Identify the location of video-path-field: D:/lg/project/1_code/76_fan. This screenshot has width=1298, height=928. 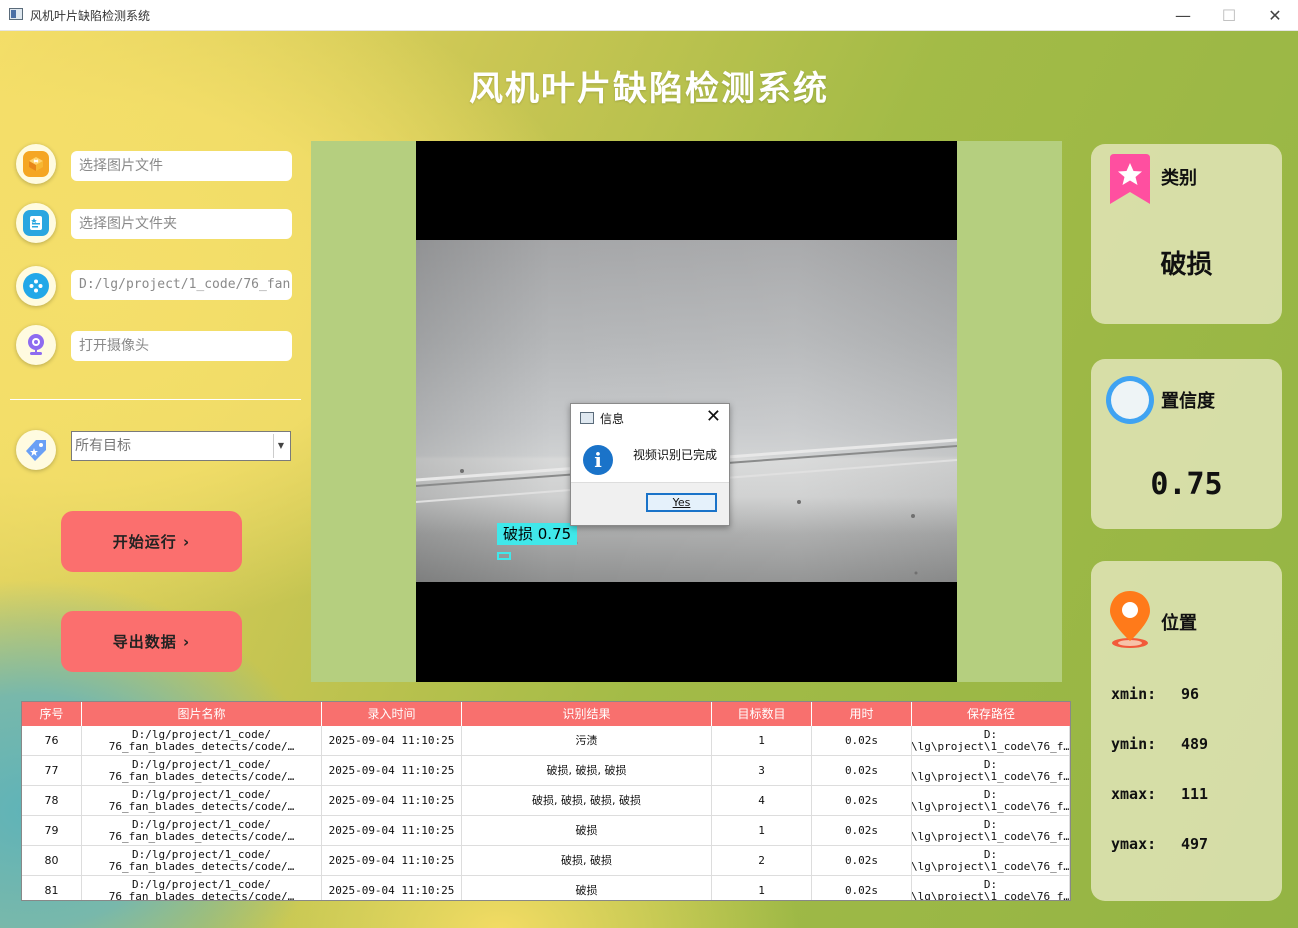
(181, 285).